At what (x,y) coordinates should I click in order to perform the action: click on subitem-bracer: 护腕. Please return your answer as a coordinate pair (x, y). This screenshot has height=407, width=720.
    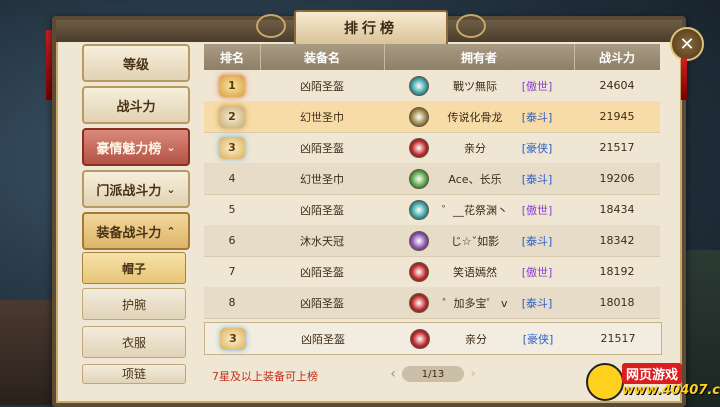
    Looking at the image, I should click on (134, 304).